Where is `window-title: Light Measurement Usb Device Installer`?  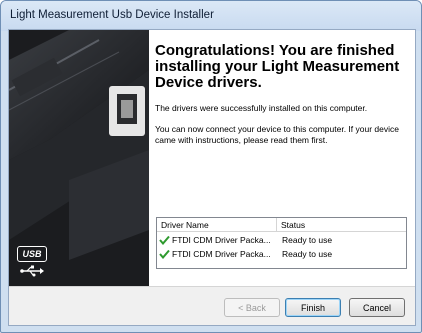
window-title: Light Measurement Usb Device Installer is located at coordinates (112, 15).